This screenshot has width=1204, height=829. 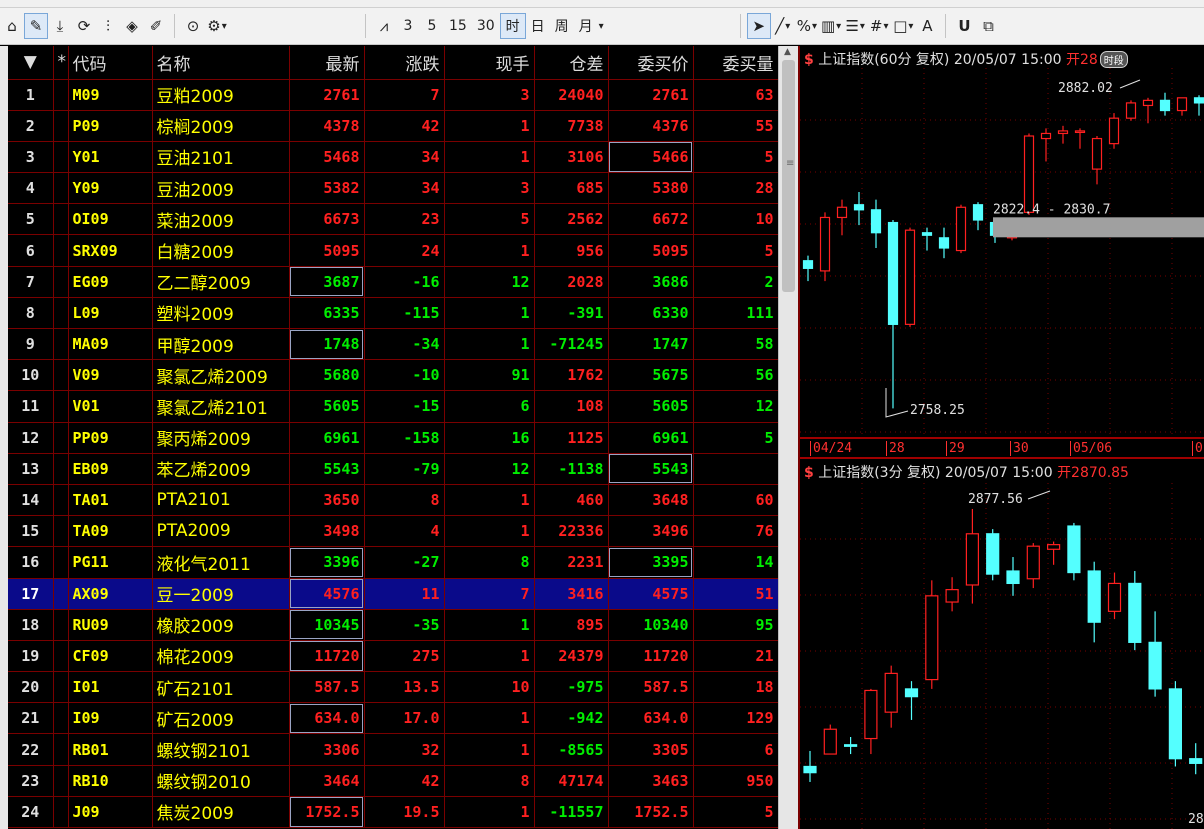 What do you see at coordinates (221, 63) in the screenshot?
I see `column-header-name: 名称` at bounding box center [221, 63].